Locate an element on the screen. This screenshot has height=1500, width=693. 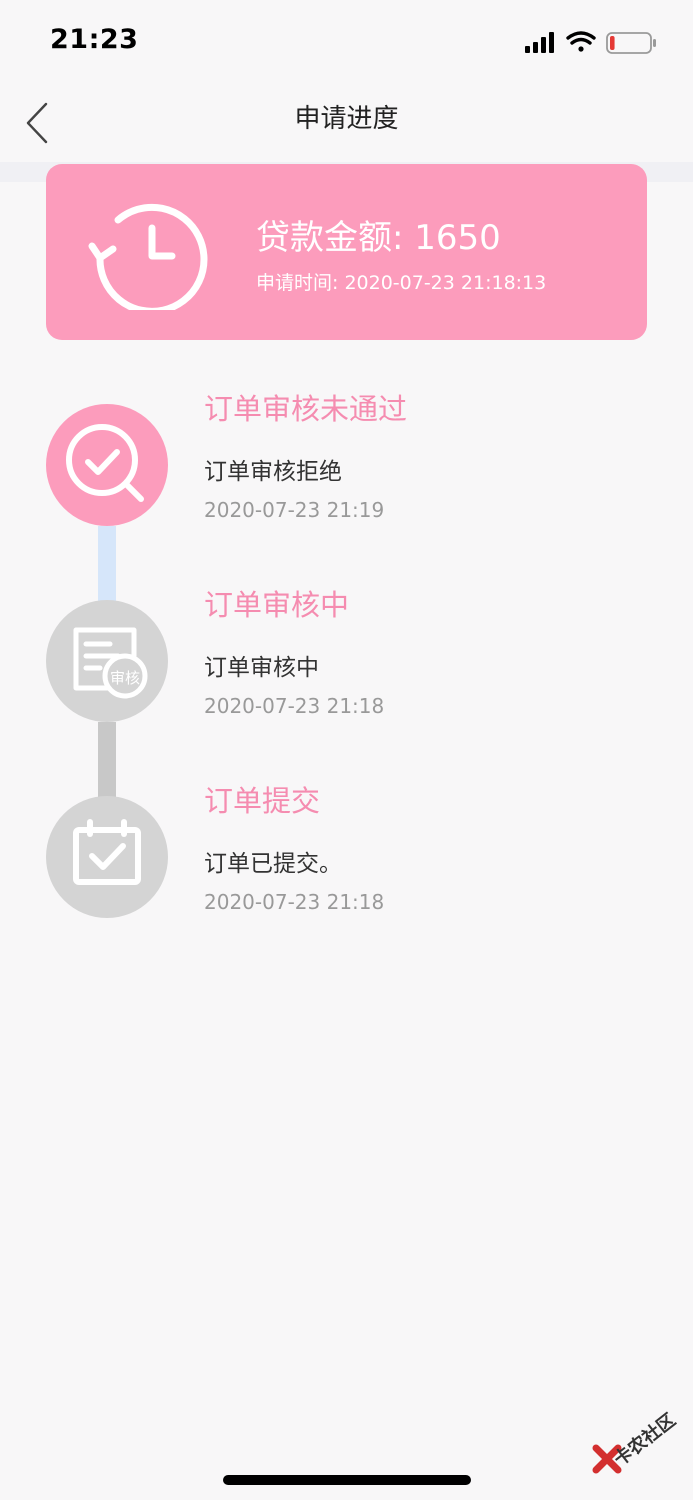
home-indicator is located at coordinates (347, 1480).